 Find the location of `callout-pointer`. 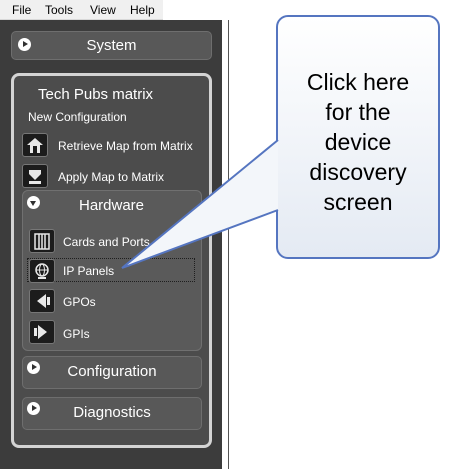

callout-pointer is located at coordinates (200, 204).